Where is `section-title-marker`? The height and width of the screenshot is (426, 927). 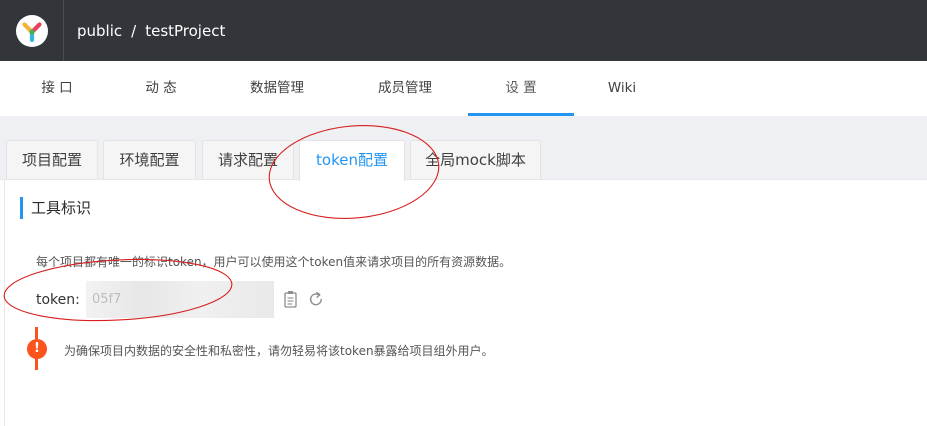 section-title-marker is located at coordinates (21, 208).